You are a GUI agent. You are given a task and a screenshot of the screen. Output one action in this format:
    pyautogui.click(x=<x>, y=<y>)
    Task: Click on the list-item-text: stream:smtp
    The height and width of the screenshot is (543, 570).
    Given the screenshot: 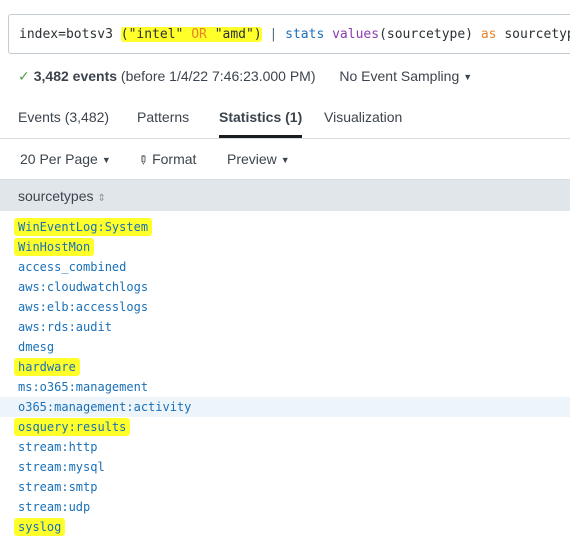 What is the action you would take?
    pyautogui.click(x=57, y=487)
    